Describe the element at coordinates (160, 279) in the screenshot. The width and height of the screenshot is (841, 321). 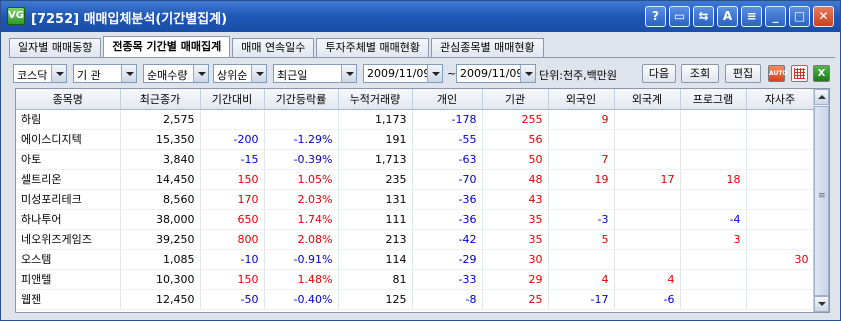
I see `cell-close: 10,300` at that location.